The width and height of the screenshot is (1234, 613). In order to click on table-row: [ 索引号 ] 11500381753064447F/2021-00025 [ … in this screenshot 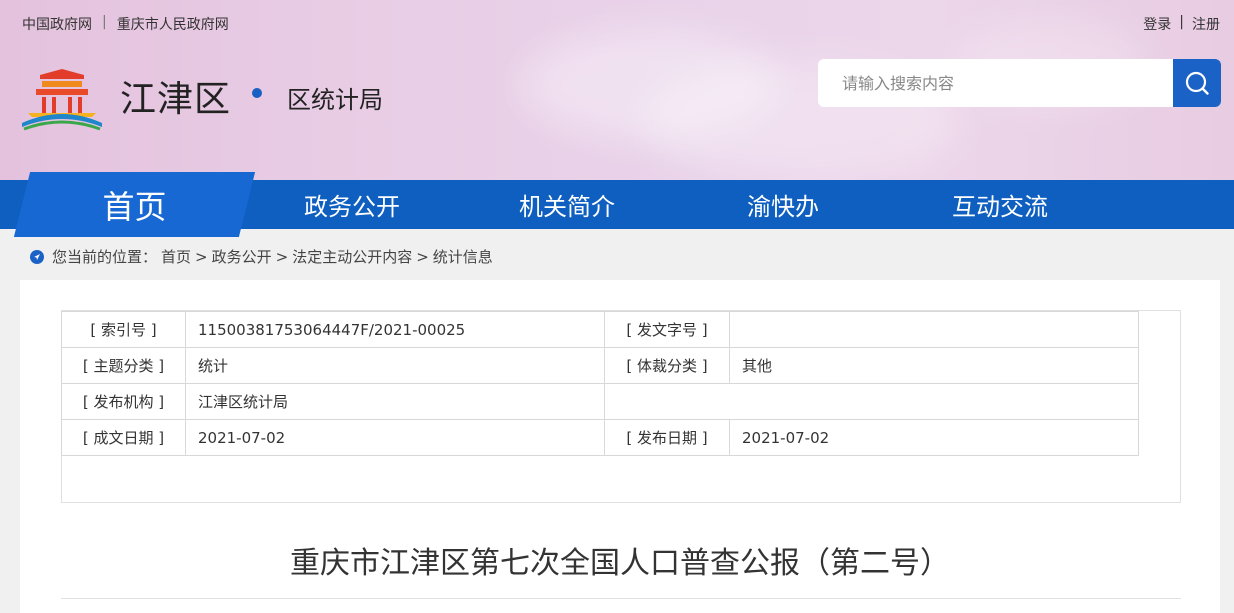, I will do `click(600, 329)`.